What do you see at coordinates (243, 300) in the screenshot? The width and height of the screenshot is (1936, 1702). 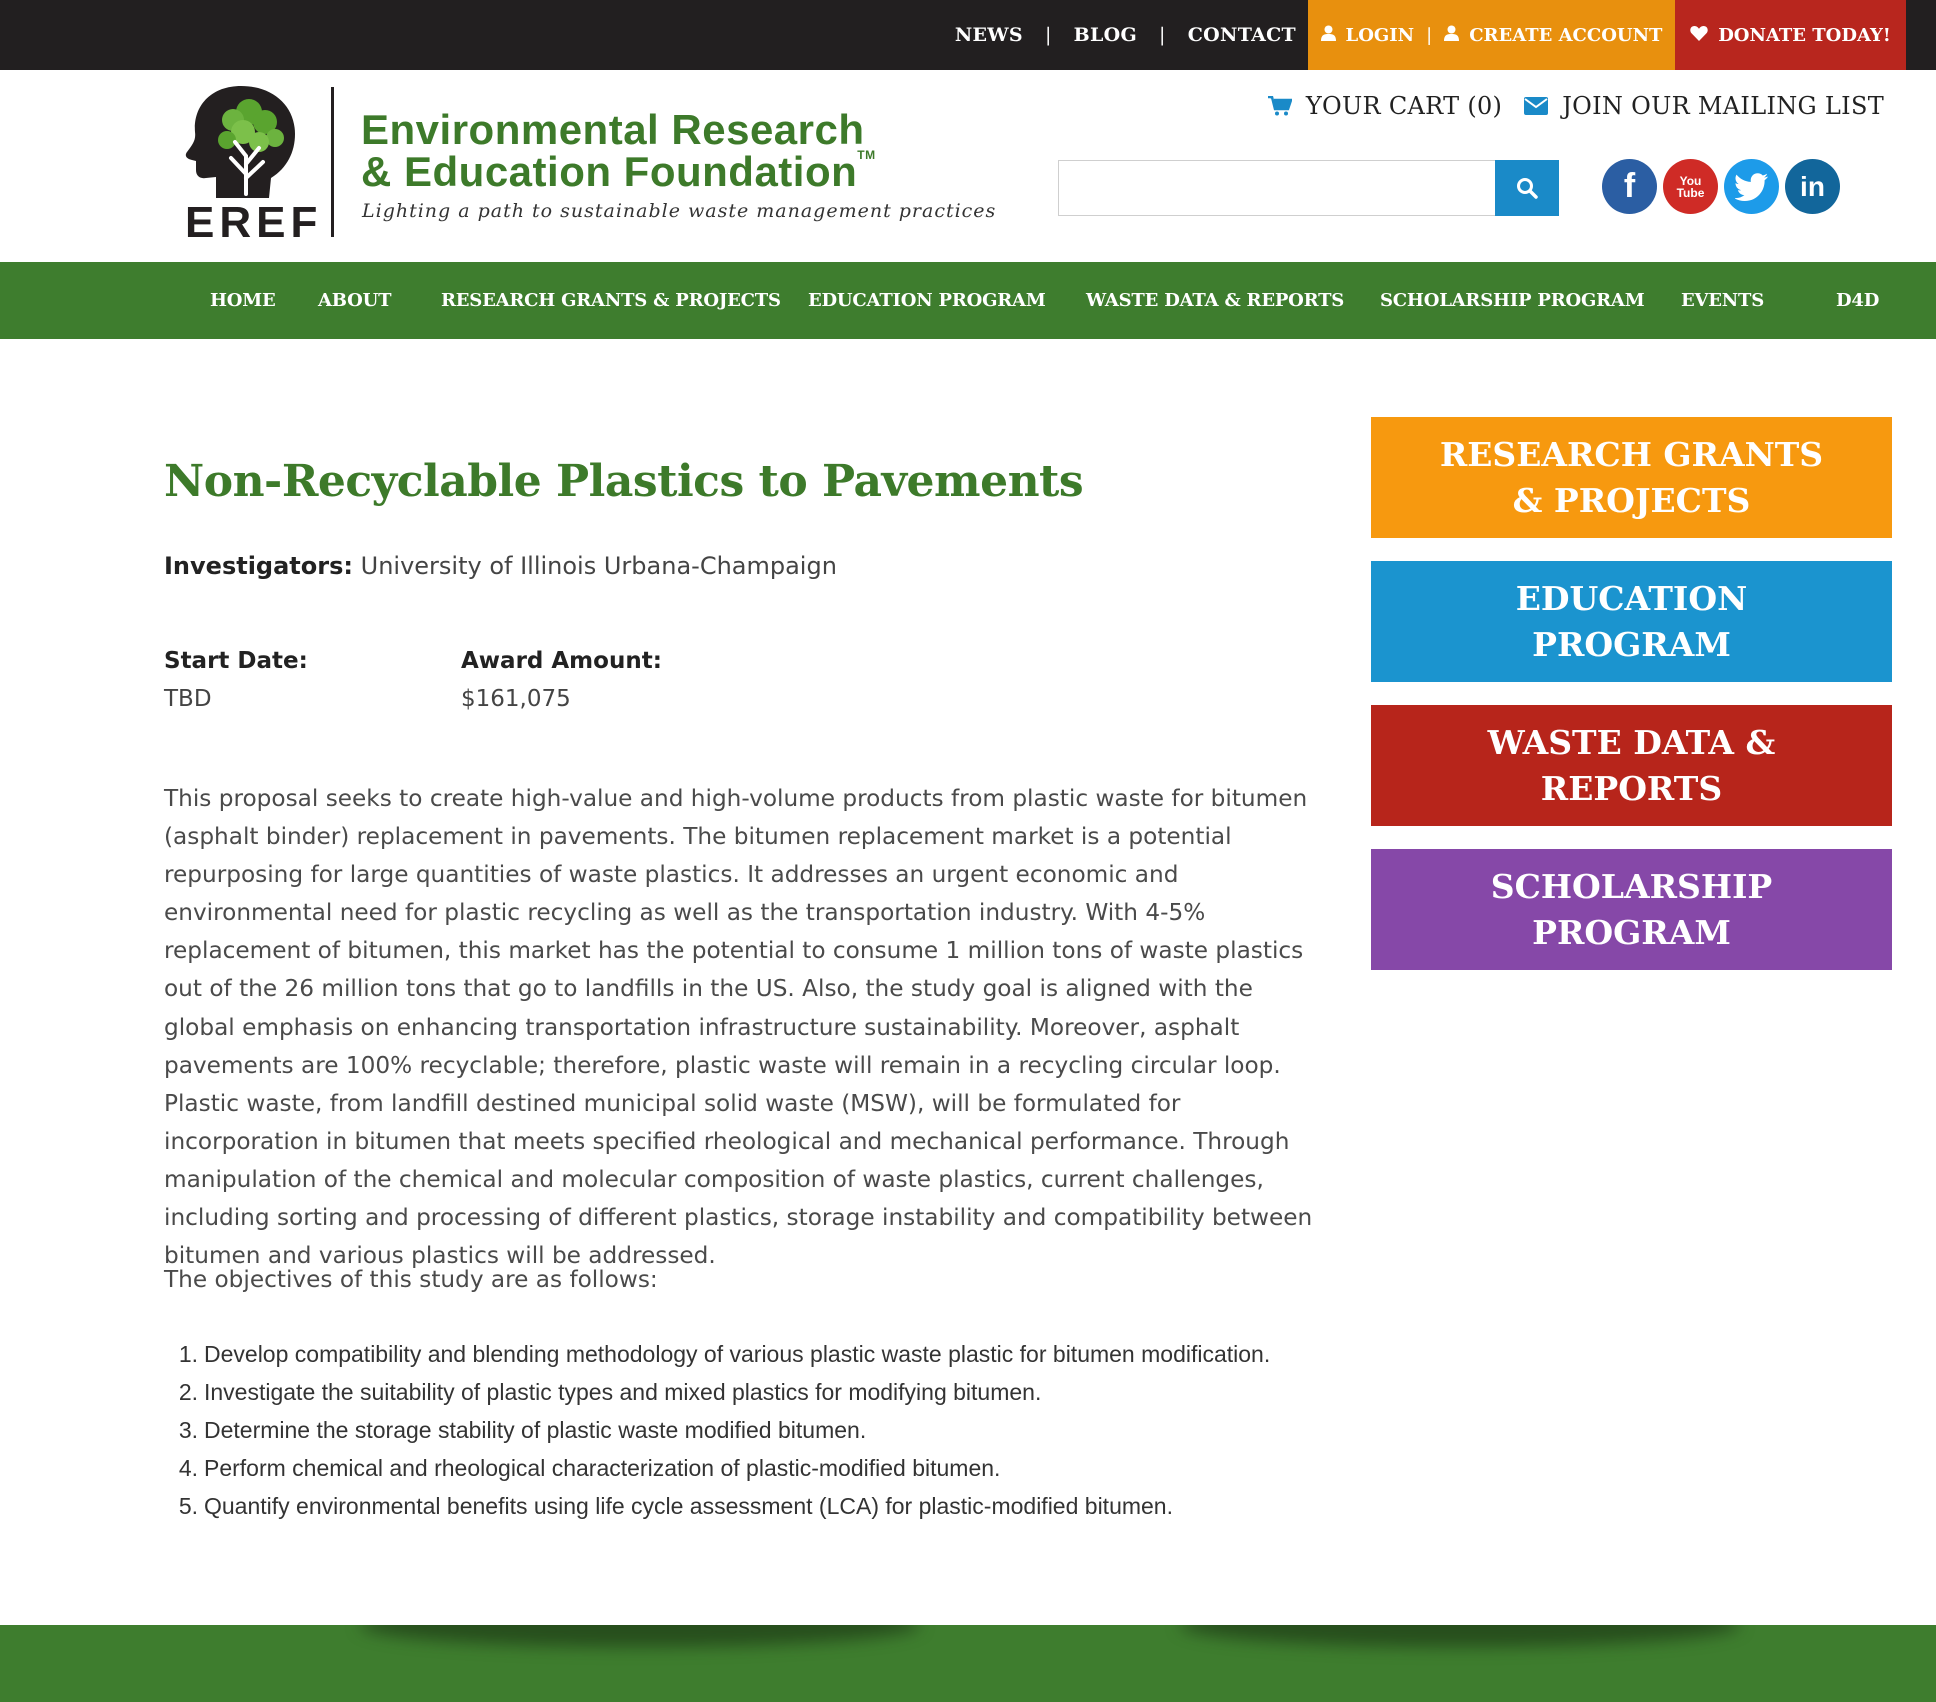 I see `nav-home: HOME` at bounding box center [243, 300].